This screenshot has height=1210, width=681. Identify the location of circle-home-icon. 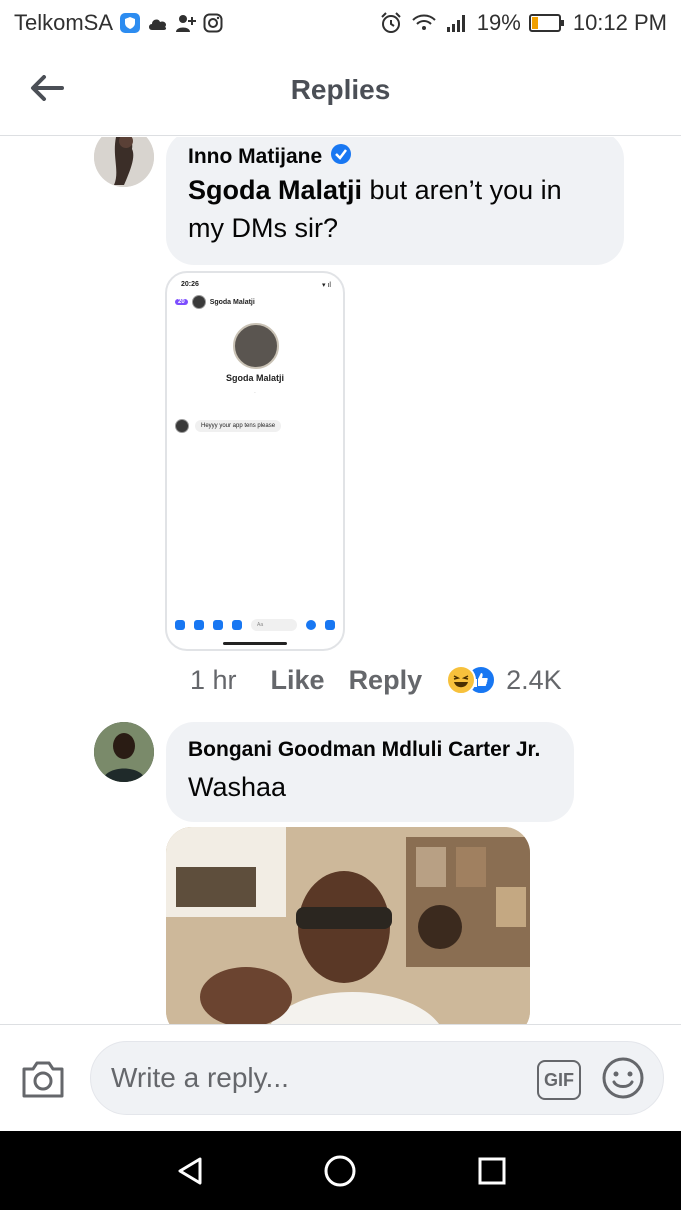
(340, 1171).